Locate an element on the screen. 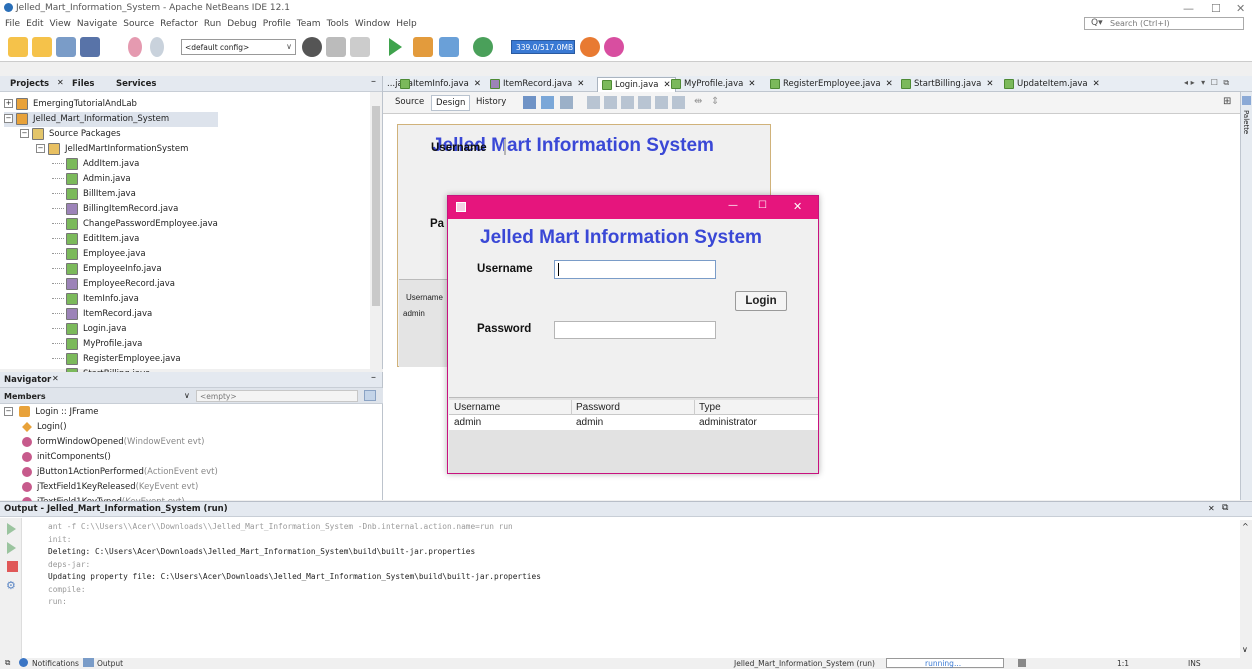  scroll-tabs-right-icon: ▸ is located at coordinates (1193, 82).